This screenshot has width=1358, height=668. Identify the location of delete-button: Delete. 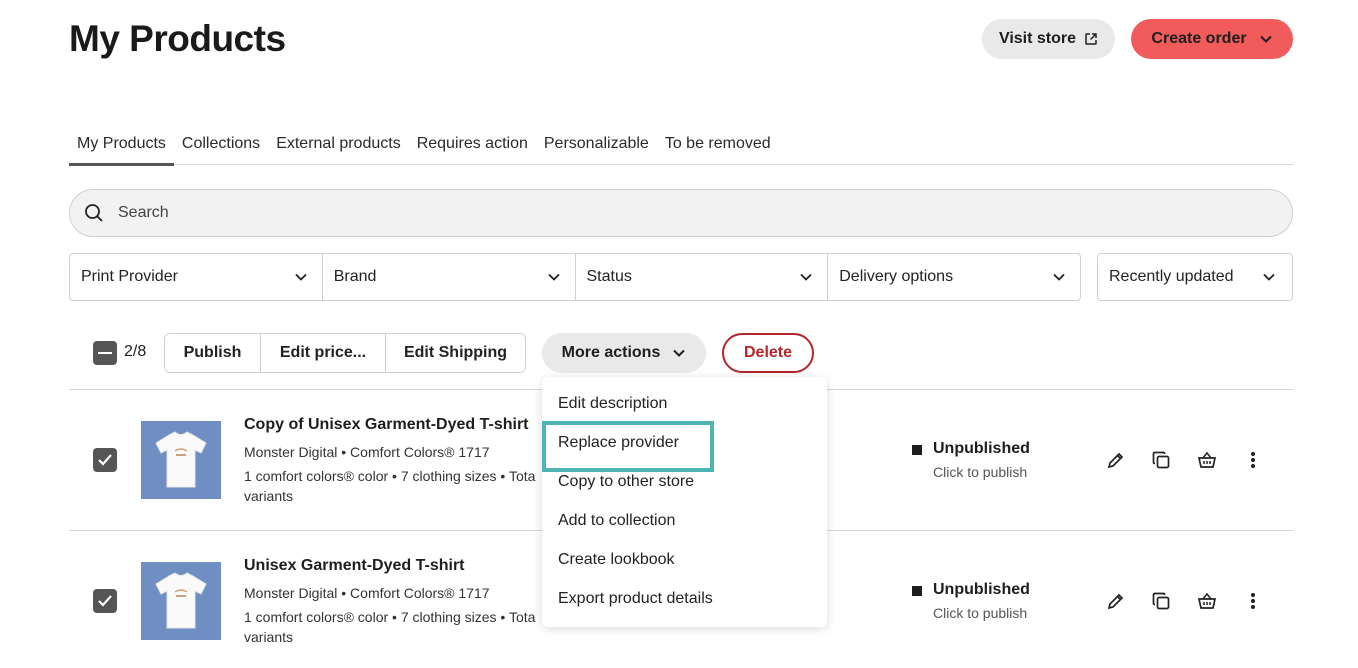
(768, 353).